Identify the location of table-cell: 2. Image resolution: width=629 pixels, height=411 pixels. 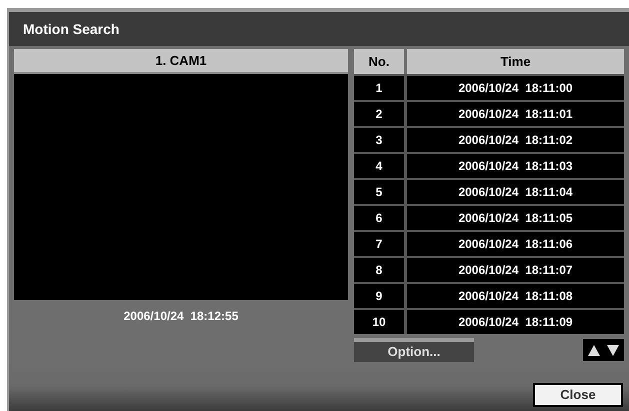
(379, 114).